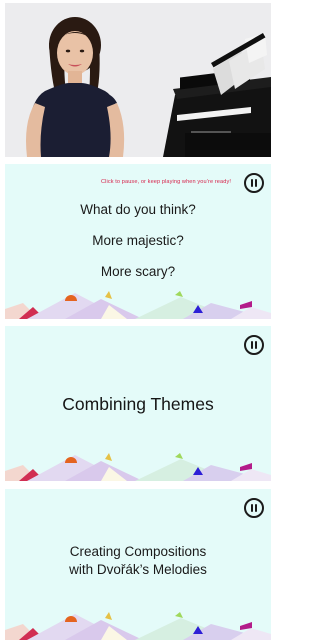  I want to click on question-line-2: More majestic?, so click(138, 240).